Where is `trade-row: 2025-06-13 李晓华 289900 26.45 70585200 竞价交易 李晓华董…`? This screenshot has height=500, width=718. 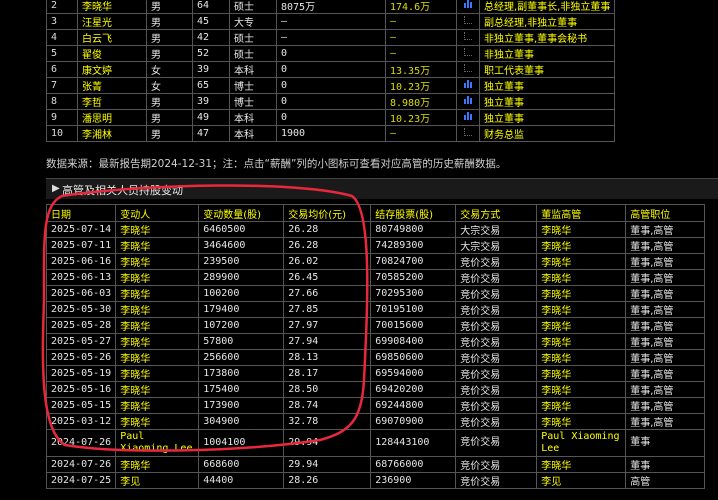
trade-row: 2025-06-13 李晓华 289900 26.45 70585200 竞价交易 李晓华董… is located at coordinates (375, 277).